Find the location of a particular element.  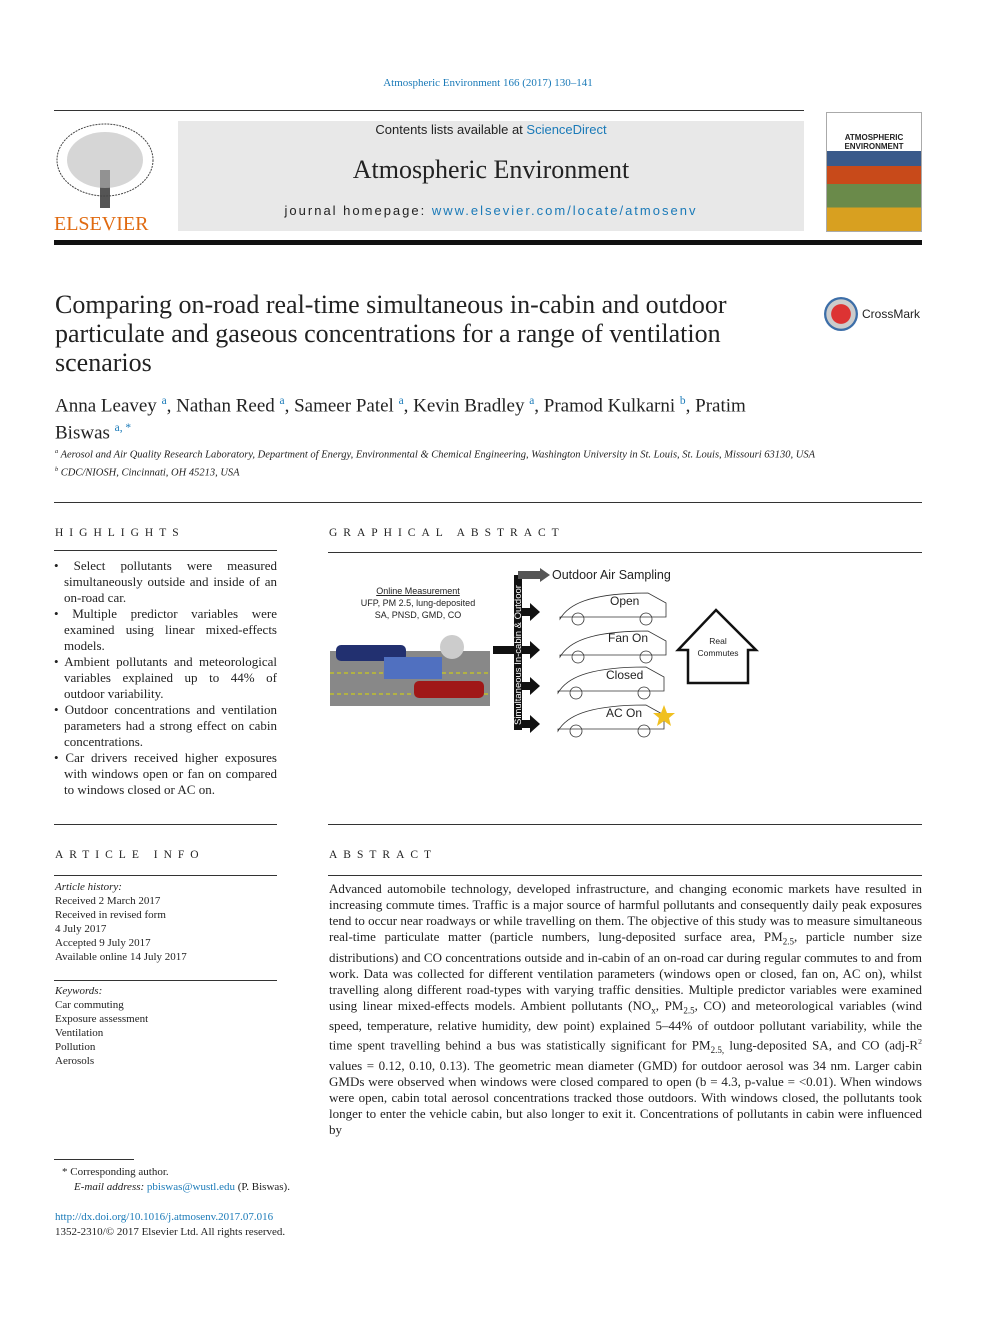

red-car is located at coordinates (449, 689).